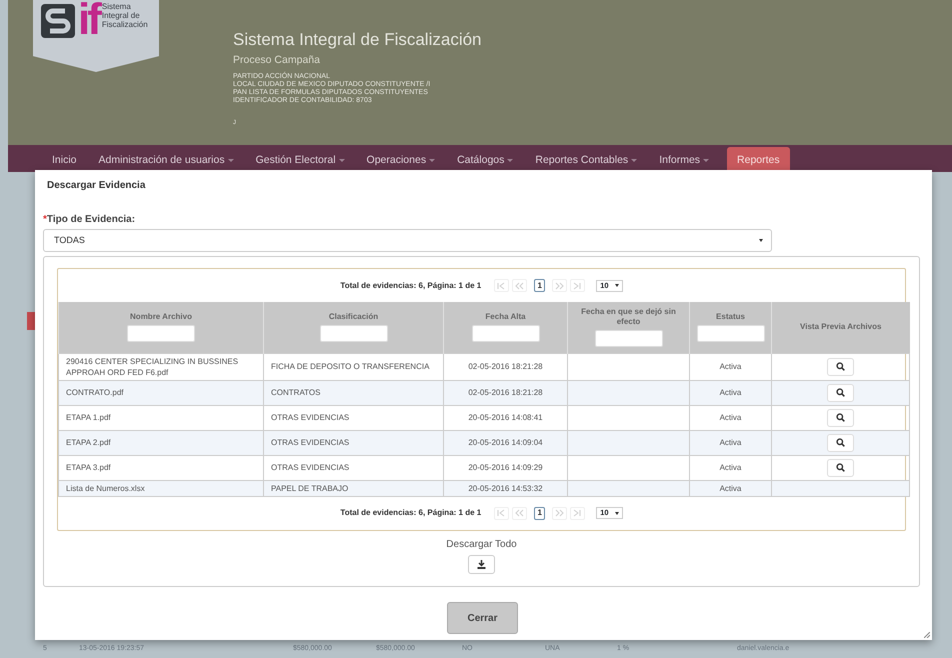  What do you see at coordinates (161, 467) in the screenshot?
I see `table-cell: ETAPA 3.pdf` at bounding box center [161, 467].